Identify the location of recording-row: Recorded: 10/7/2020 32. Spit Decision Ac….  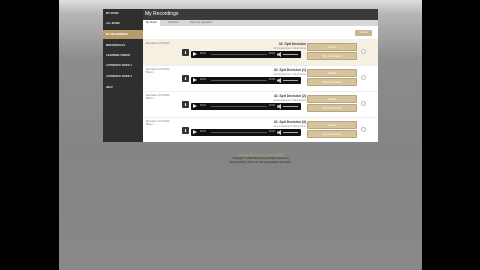
(260, 52).